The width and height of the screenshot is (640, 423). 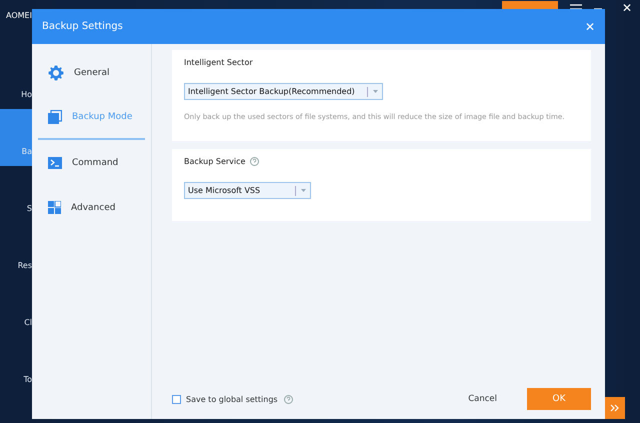 I want to click on next-button, so click(x=615, y=408).